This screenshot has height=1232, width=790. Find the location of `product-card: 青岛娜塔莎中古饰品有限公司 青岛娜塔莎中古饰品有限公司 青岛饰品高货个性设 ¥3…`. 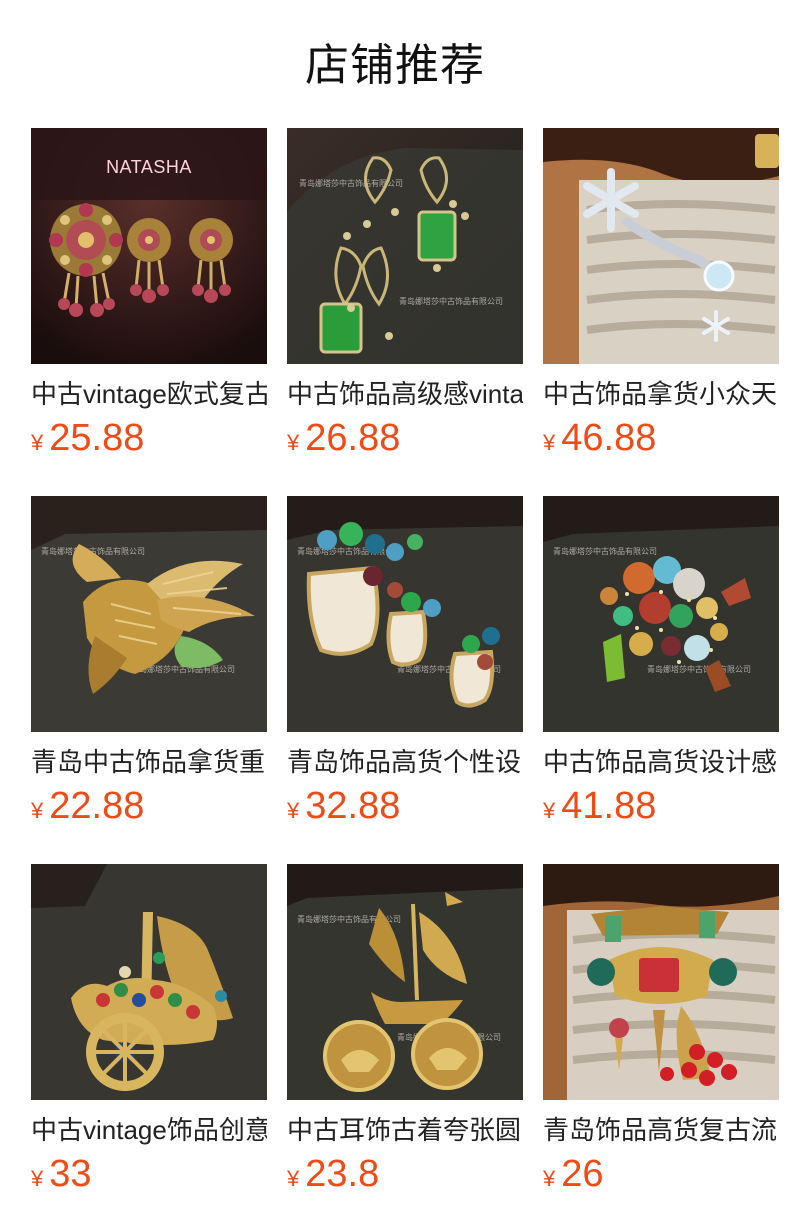

product-card: 青岛娜塔莎中古饰品有限公司 青岛娜塔莎中古饰品有限公司 青岛饰品高货个性设 ¥3… is located at coordinates (405, 661).